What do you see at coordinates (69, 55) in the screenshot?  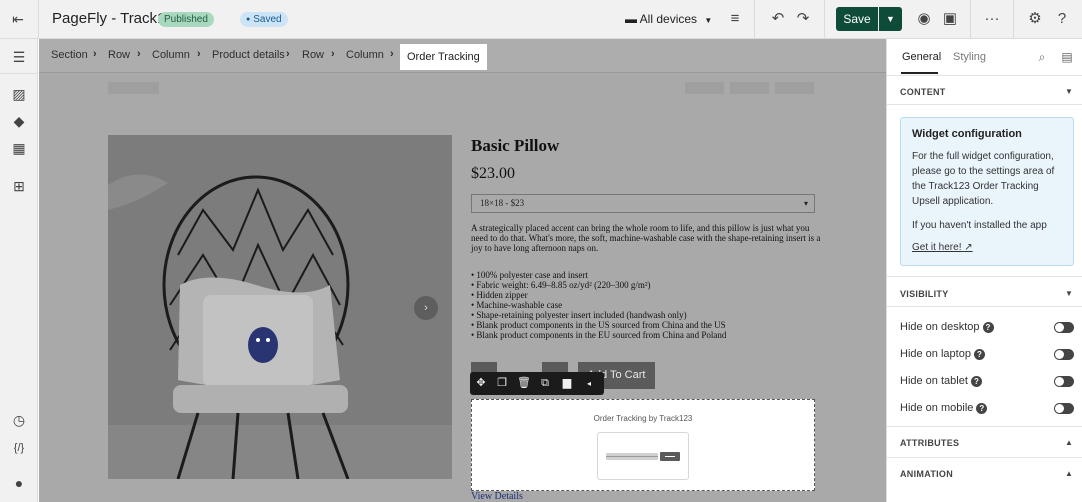 I see `breadcrumb-item: Section` at bounding box center [69, 55].